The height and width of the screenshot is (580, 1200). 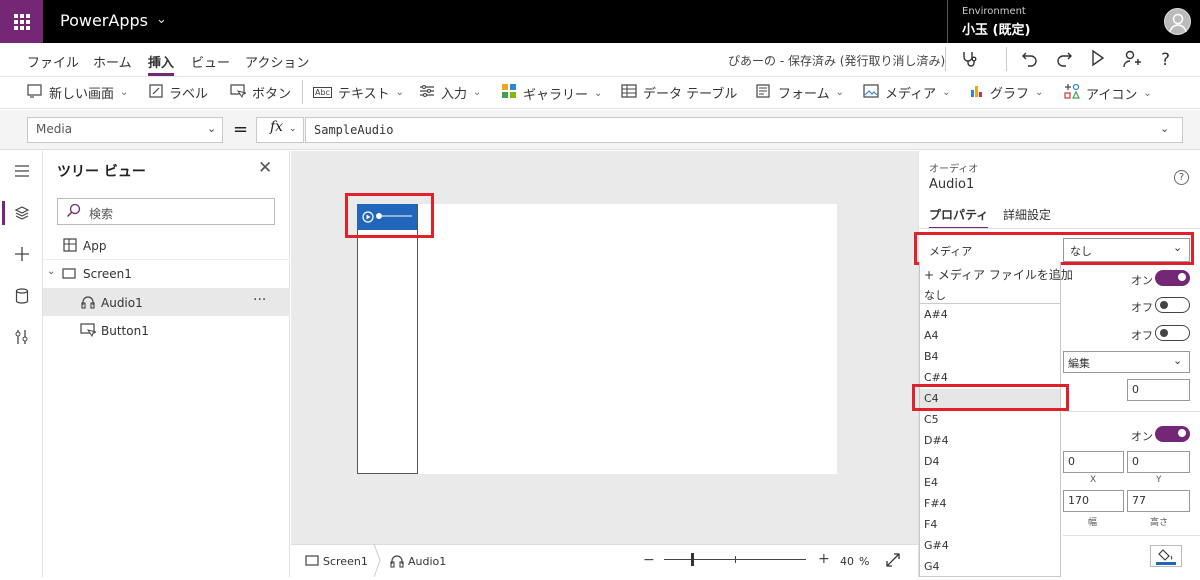 What do you see at coordinates (930, 524) in the screenshot?
I see `dropdown-option: F4` at bounding box center [930, 524].